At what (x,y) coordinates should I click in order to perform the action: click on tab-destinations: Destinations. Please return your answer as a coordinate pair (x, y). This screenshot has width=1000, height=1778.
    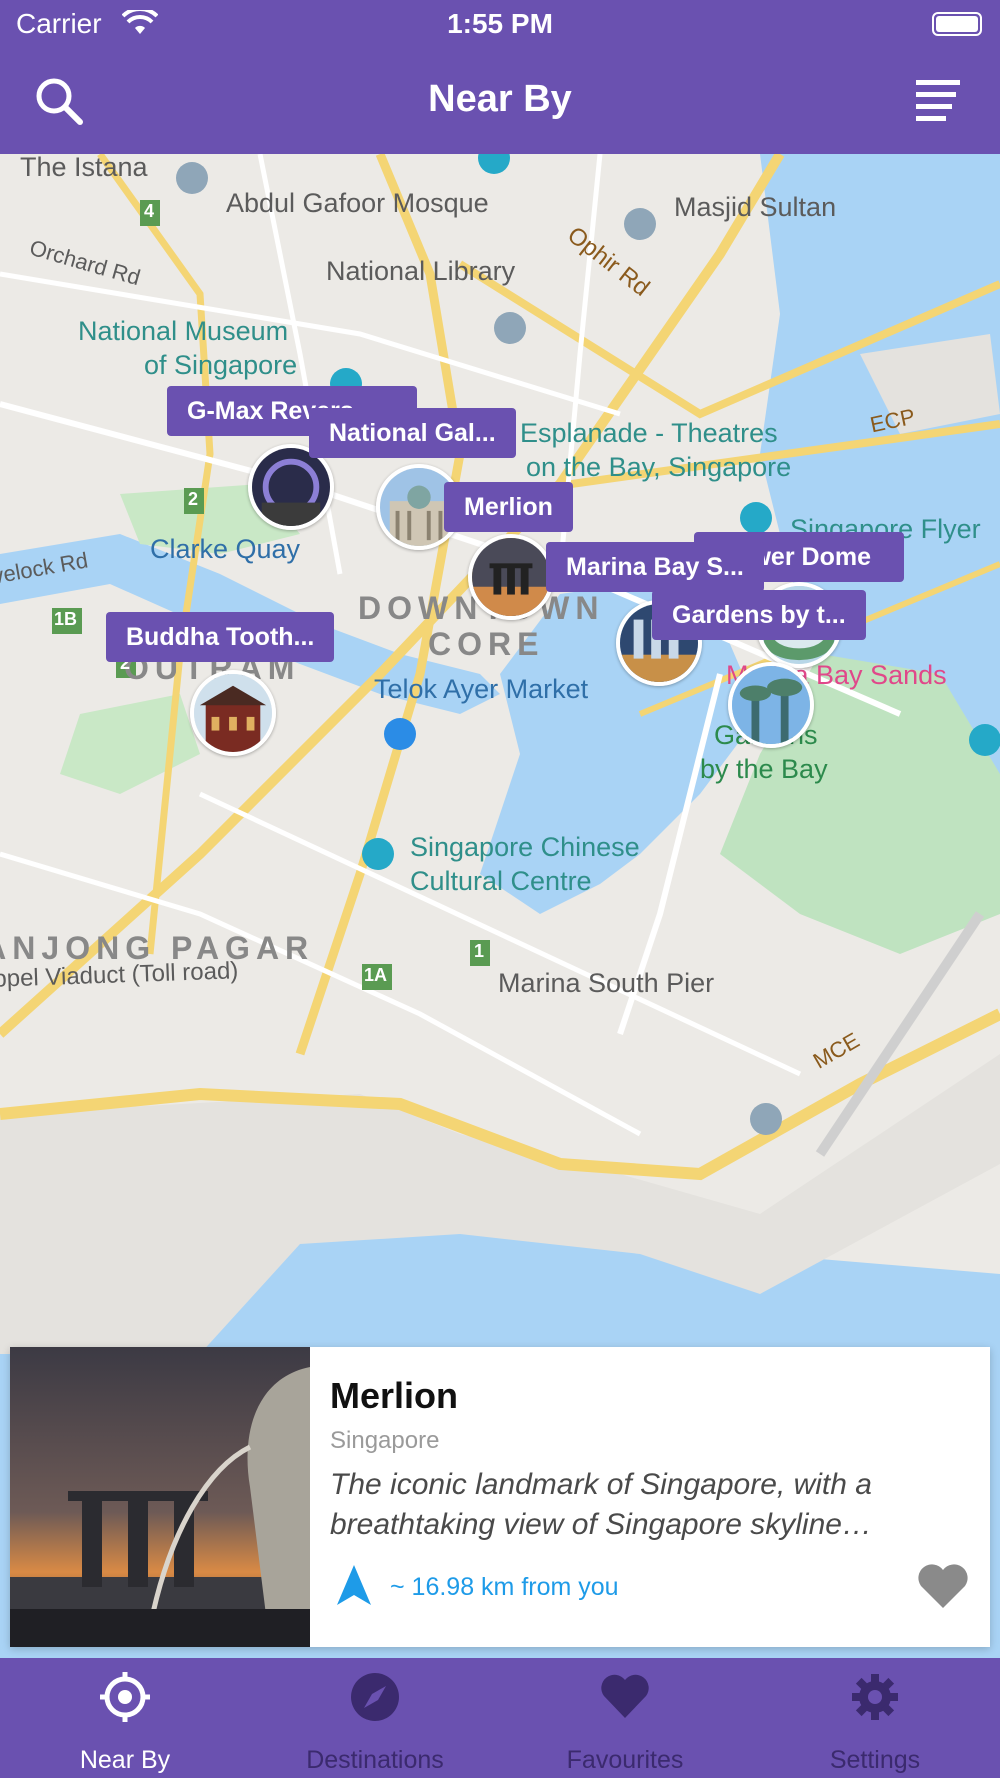
    Looking at the image, I should click on (375, 1718).